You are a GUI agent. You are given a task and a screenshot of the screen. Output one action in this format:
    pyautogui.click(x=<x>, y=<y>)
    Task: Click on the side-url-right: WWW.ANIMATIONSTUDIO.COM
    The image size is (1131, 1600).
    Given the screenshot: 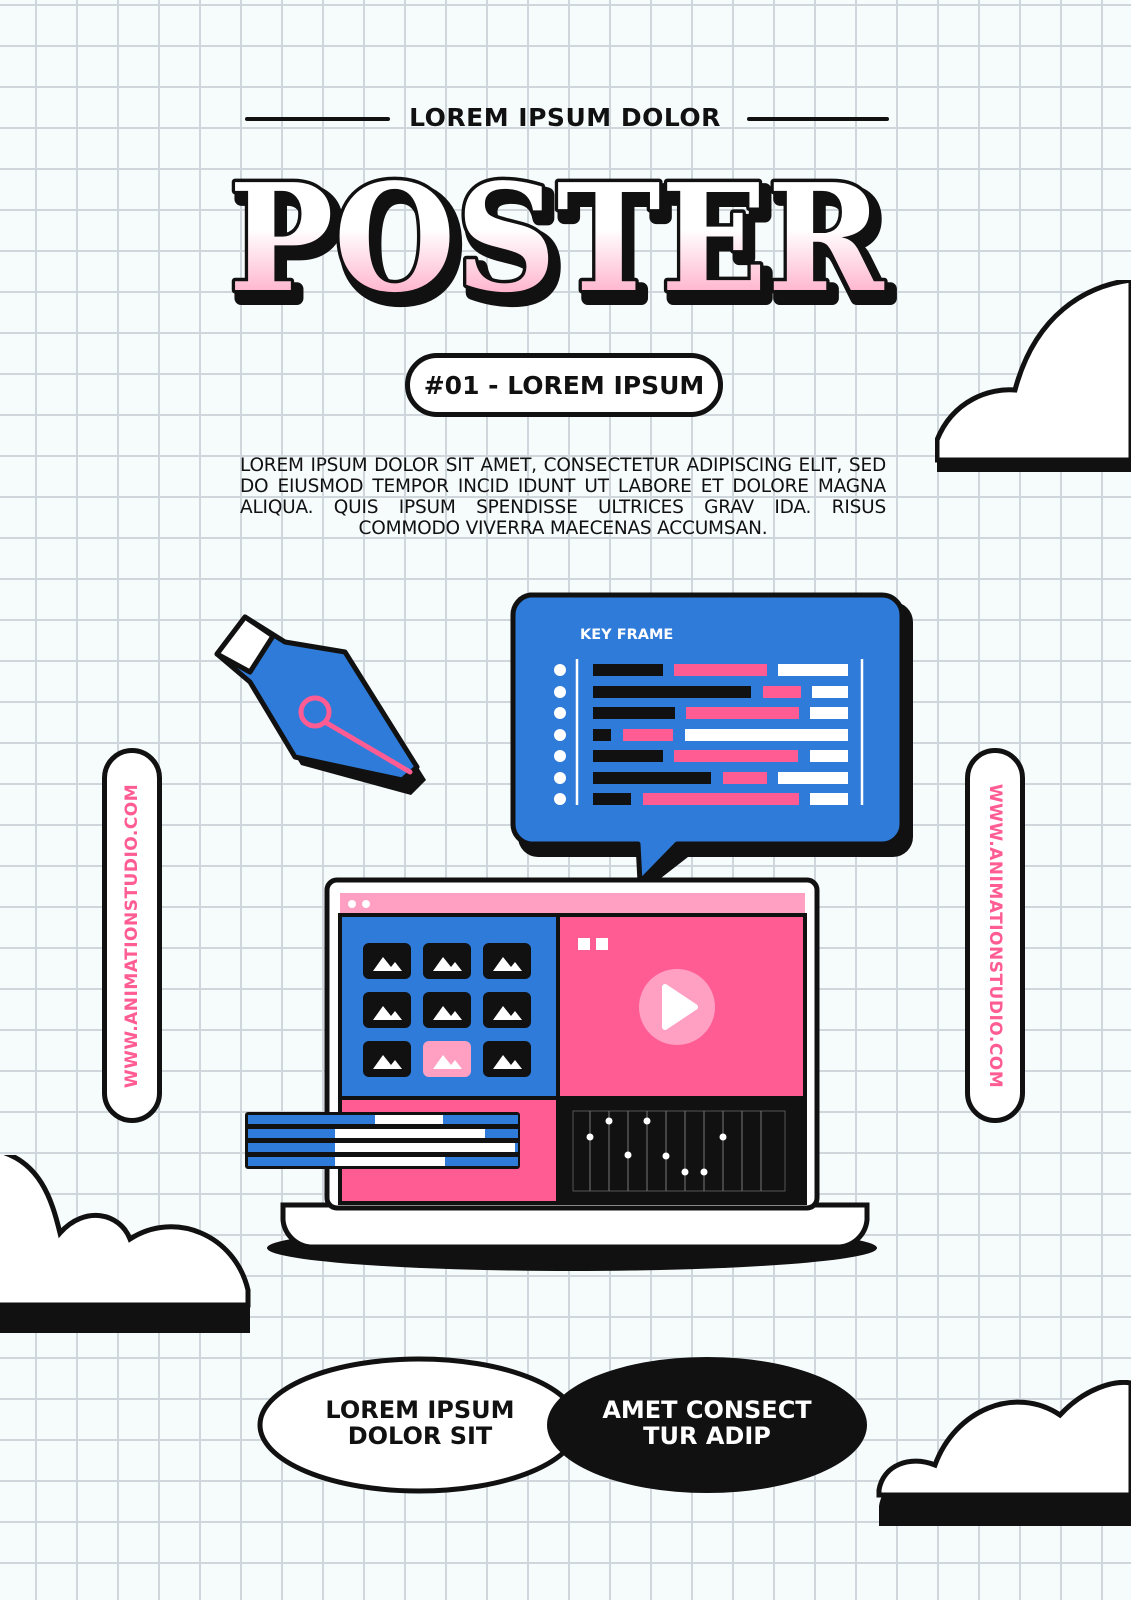 What is the action you would take?
    pyautogui.click(x=995, y=935)
    